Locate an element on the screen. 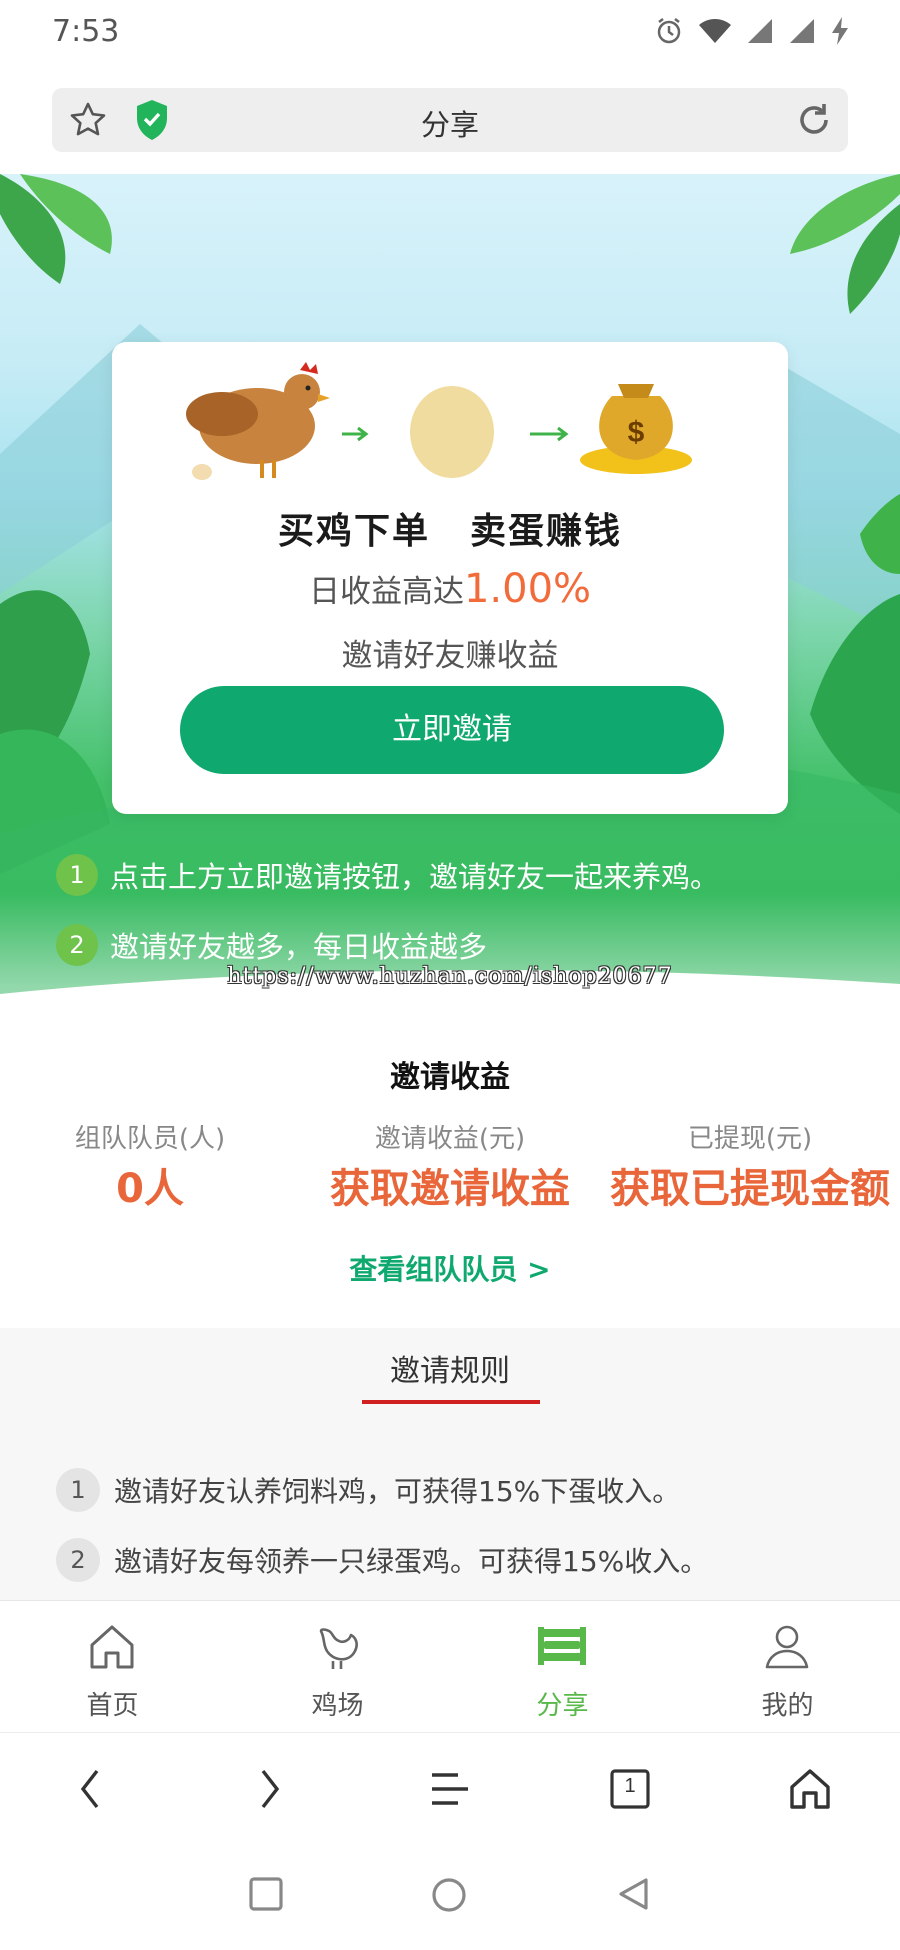 This screenshot has width=900, height=1950. nav-item-share: 分享 is located at coordinates (562, 1667).